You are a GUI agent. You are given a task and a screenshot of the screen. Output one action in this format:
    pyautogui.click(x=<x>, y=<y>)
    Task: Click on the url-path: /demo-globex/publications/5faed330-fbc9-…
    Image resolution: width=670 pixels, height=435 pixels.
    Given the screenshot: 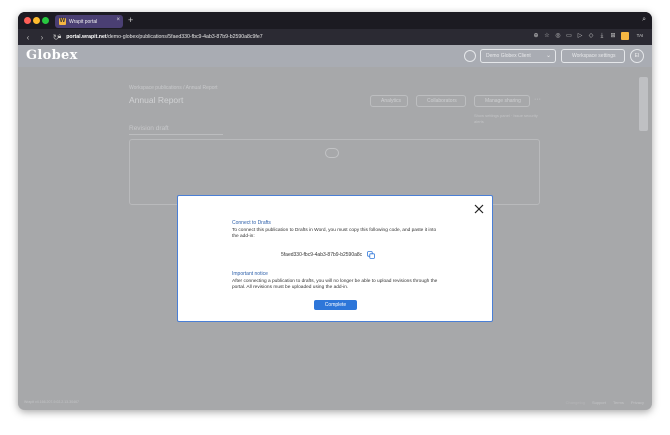 What is the action you would take?
    pyautogui.click(x=184, y=37)
    